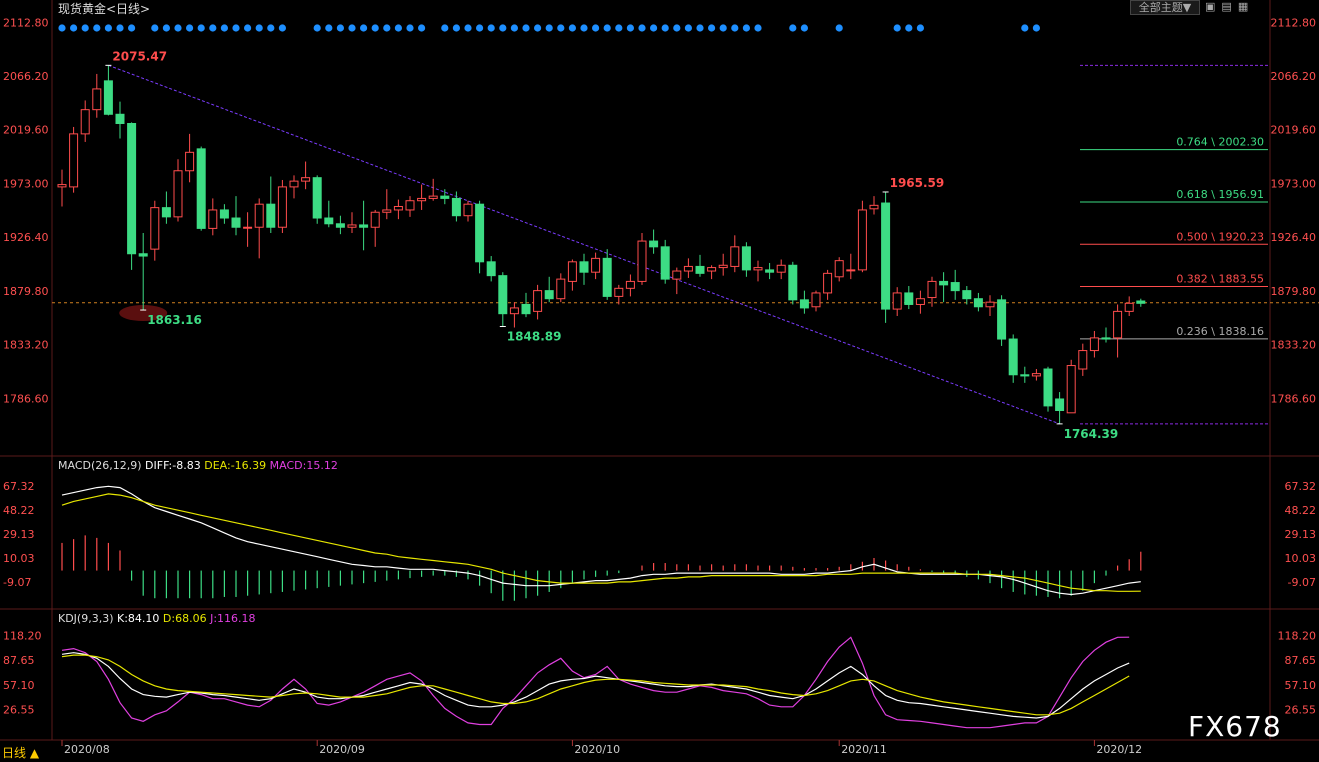 The image size is (1319, 762). Describe the element at coordinates (26, 291) in the screenshot. I see `price-tick-left: 1879.80` at that location.